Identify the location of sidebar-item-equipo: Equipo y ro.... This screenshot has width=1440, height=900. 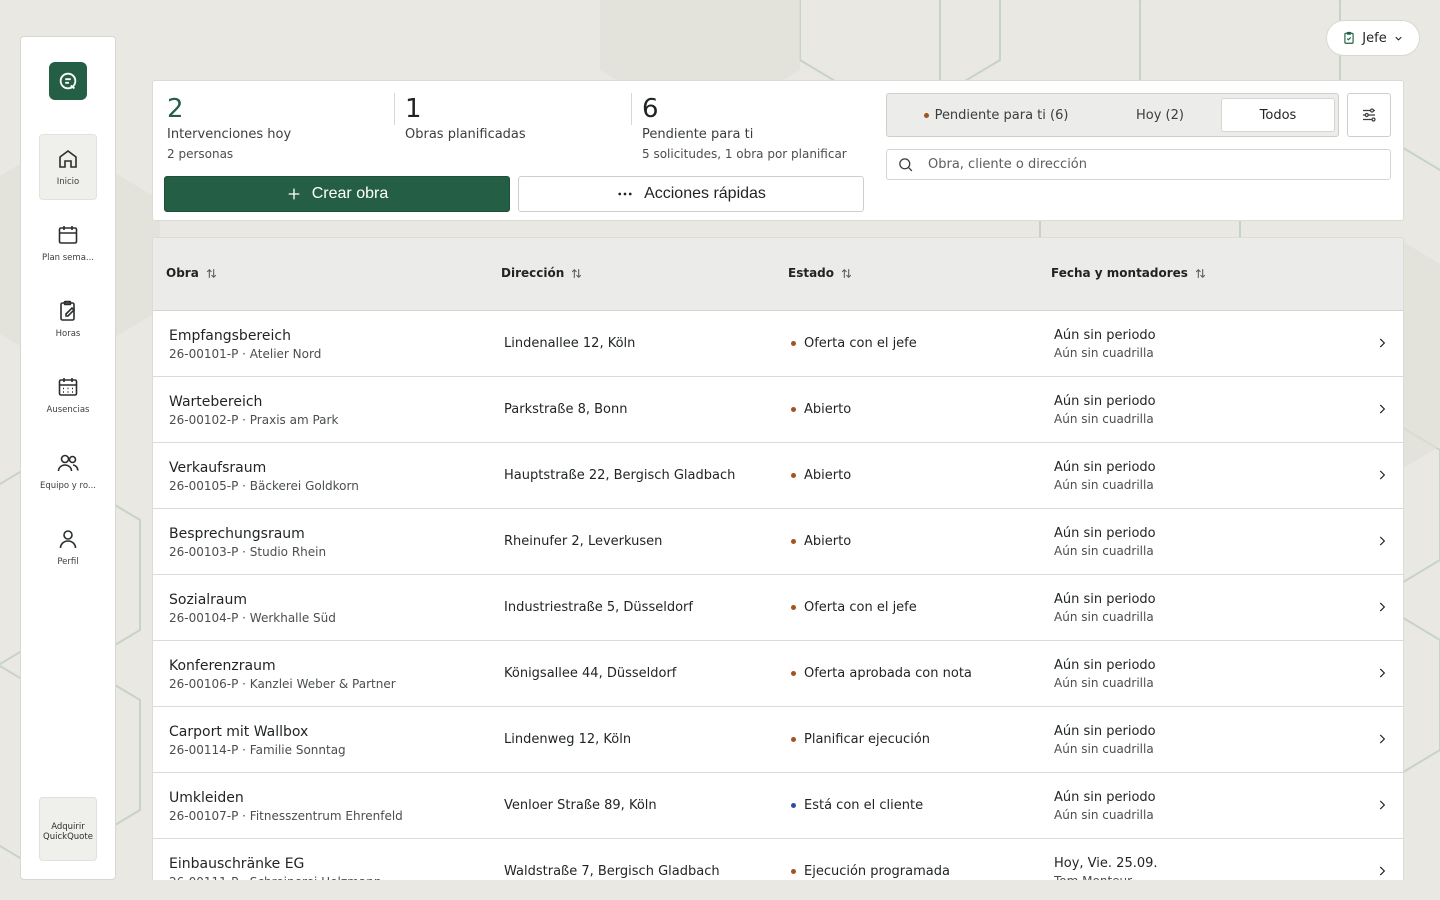
(68, 471).